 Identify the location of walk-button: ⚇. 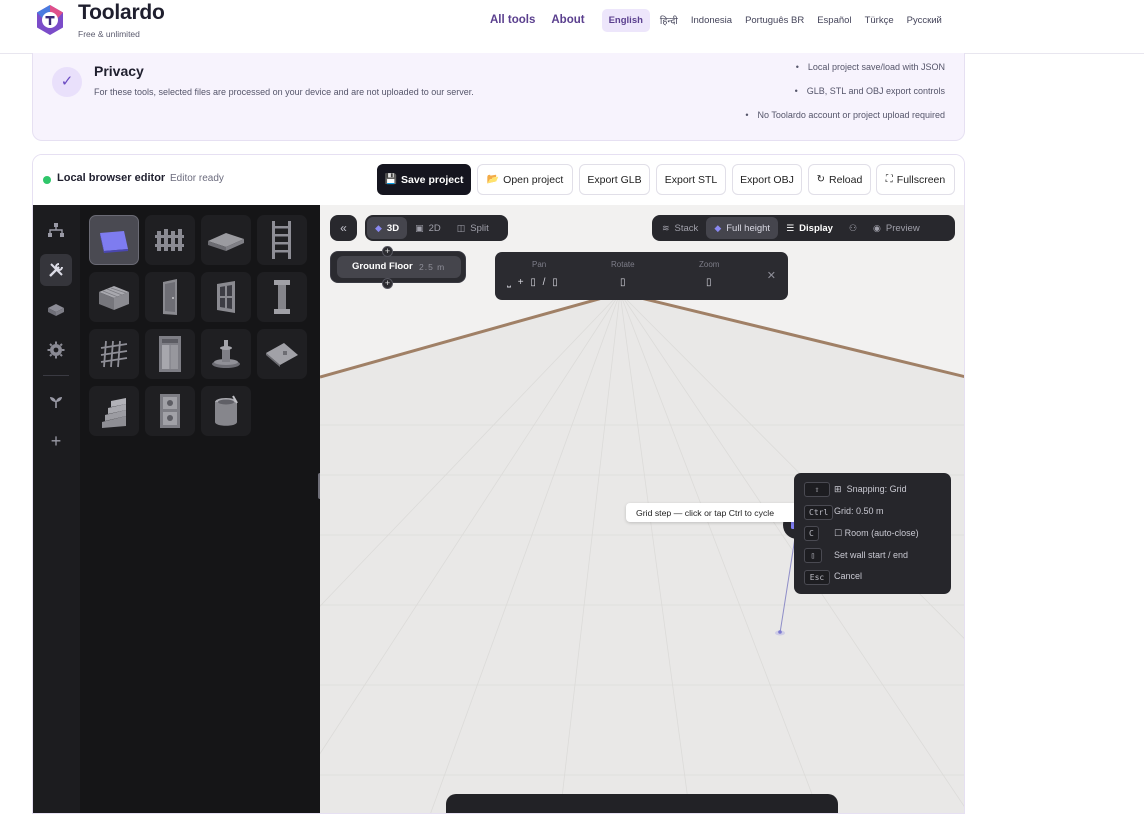
(853, 228).